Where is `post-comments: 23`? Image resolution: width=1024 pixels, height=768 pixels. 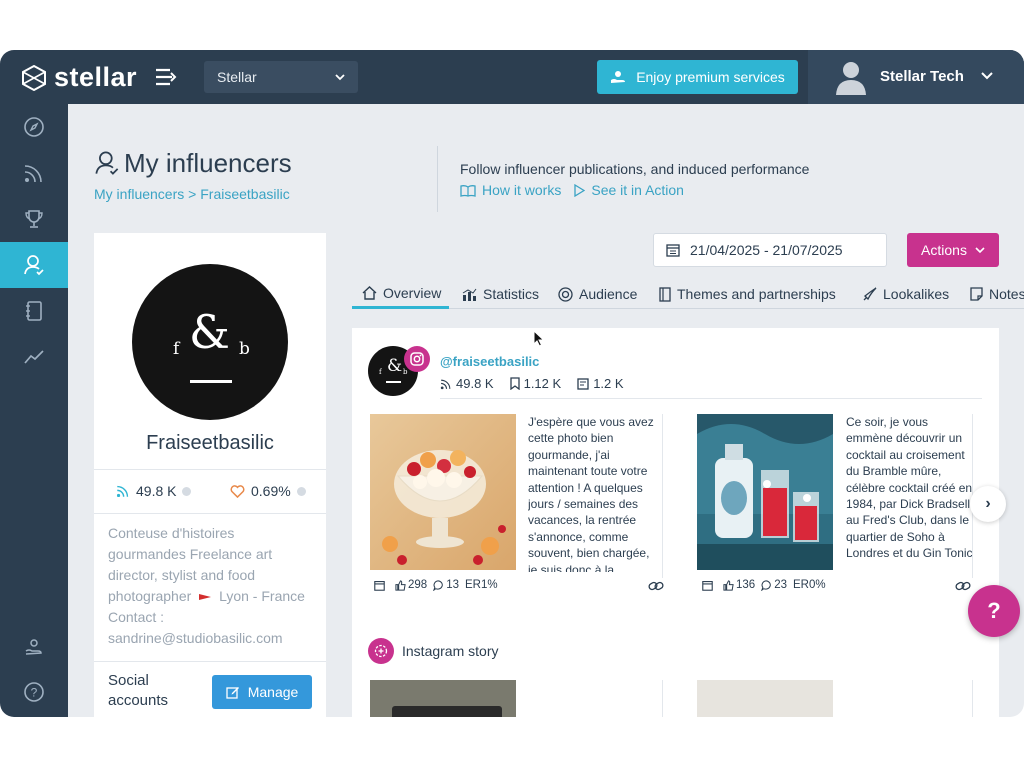 post-comments: 23 is located at coordinates (774, 585).